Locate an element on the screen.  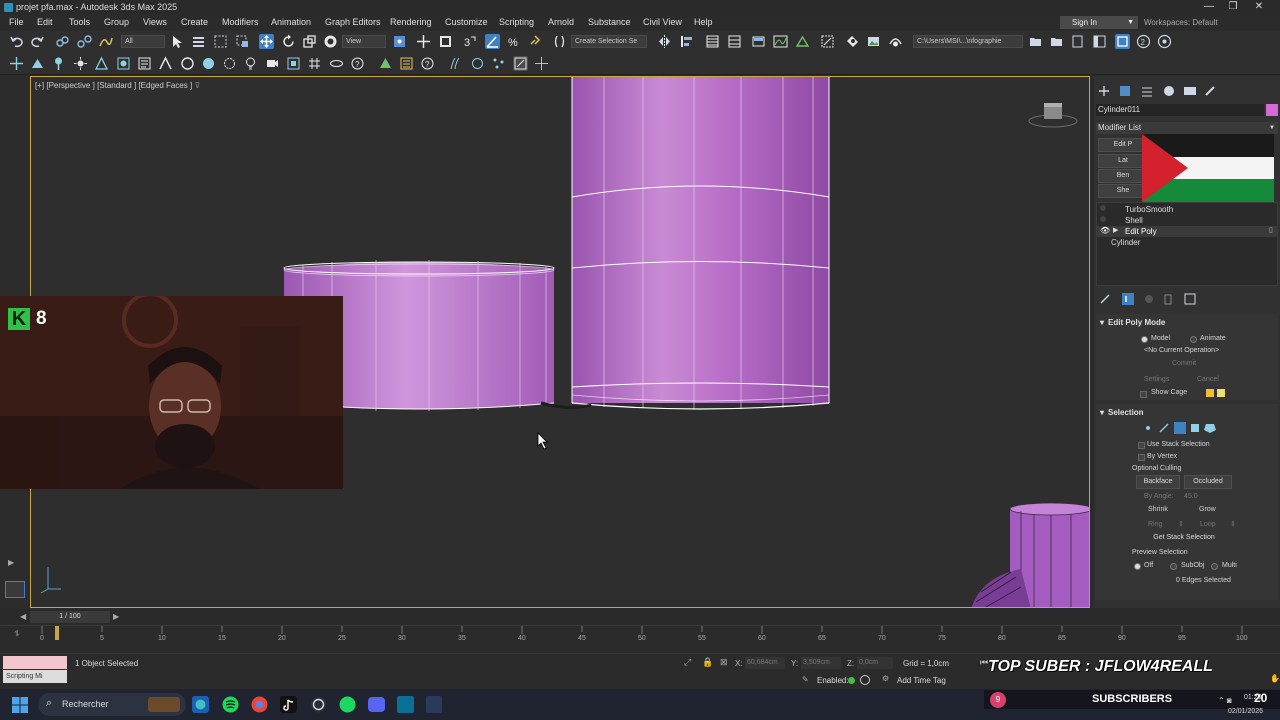
menu-group: Group is located at coordinates (116, 22).